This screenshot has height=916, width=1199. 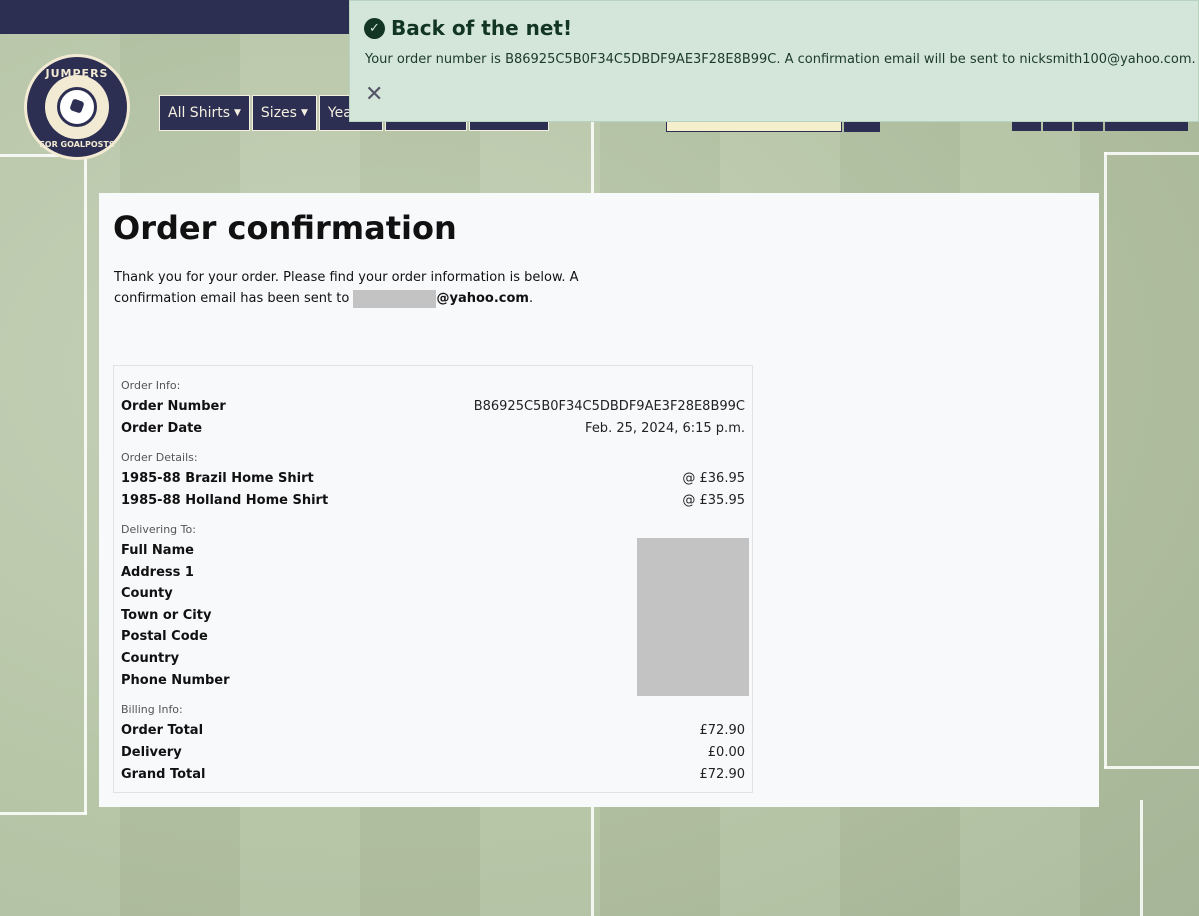 I want to click on check-circle-icon: ✓, so click(x=374, y=28).